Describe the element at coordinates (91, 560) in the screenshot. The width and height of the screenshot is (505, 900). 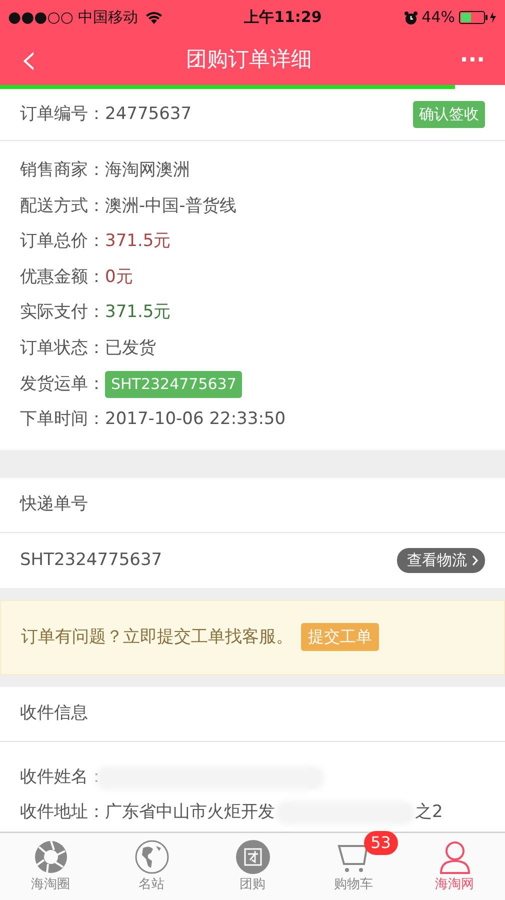
I see `tracking-number: SHT2324775637` at that location.